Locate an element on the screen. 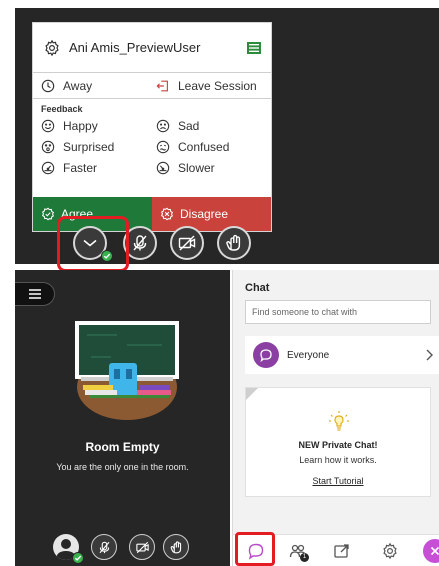 This screenshot has width=439, height=566. microphone-button is located at coordinates (104, 547).